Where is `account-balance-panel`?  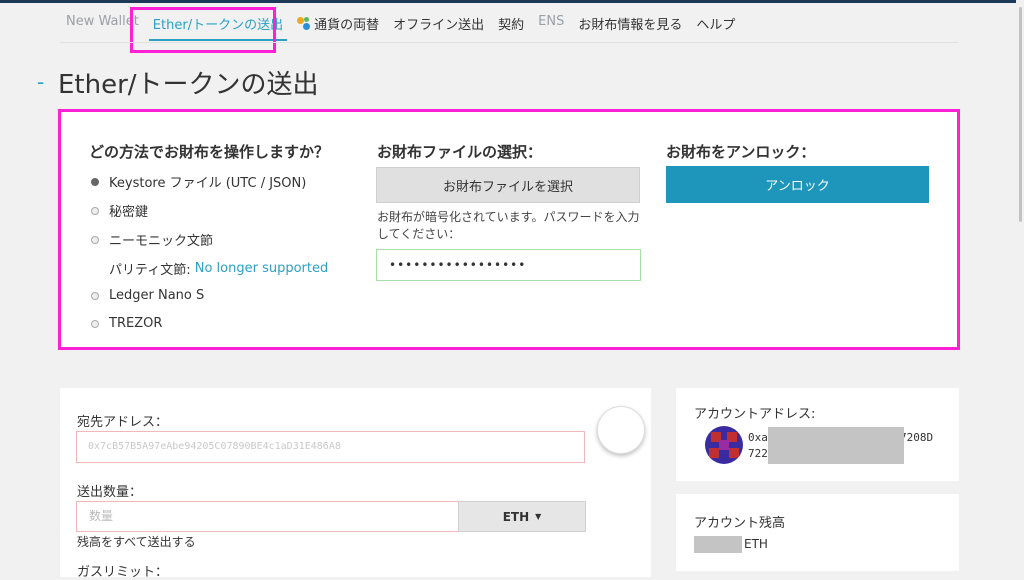
account-balance-panel is located at coordinates (817, 532).